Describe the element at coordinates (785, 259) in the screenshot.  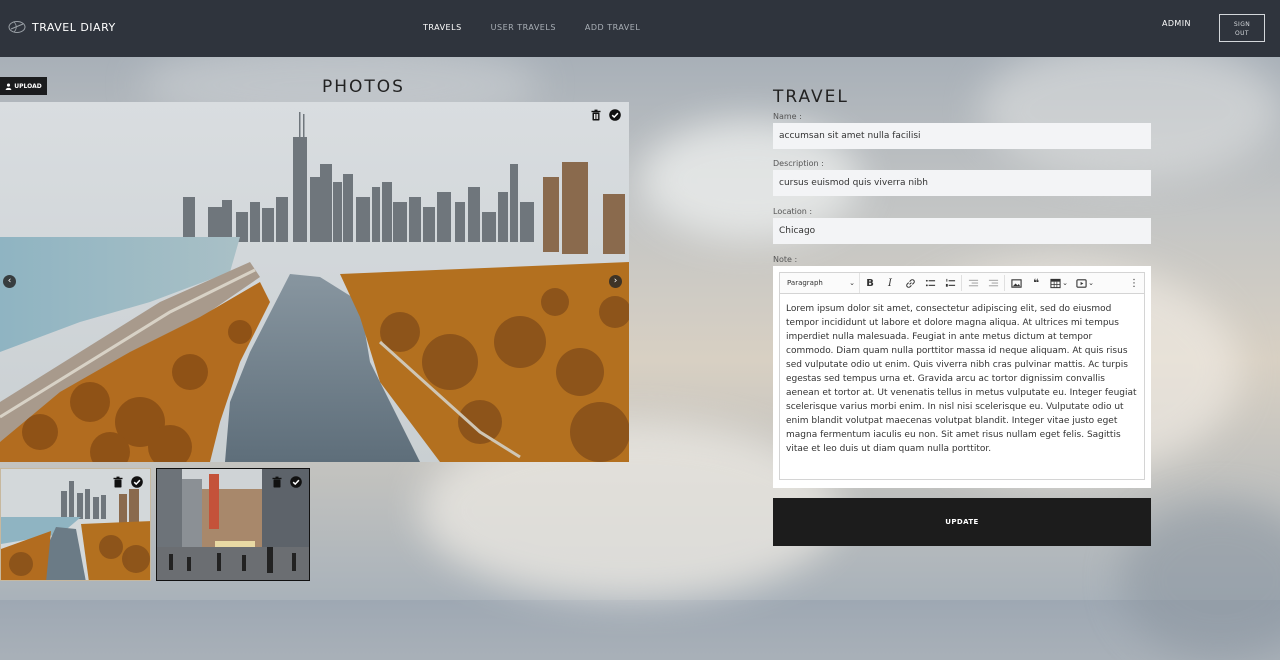
I see `note-label: Note :` at that location.